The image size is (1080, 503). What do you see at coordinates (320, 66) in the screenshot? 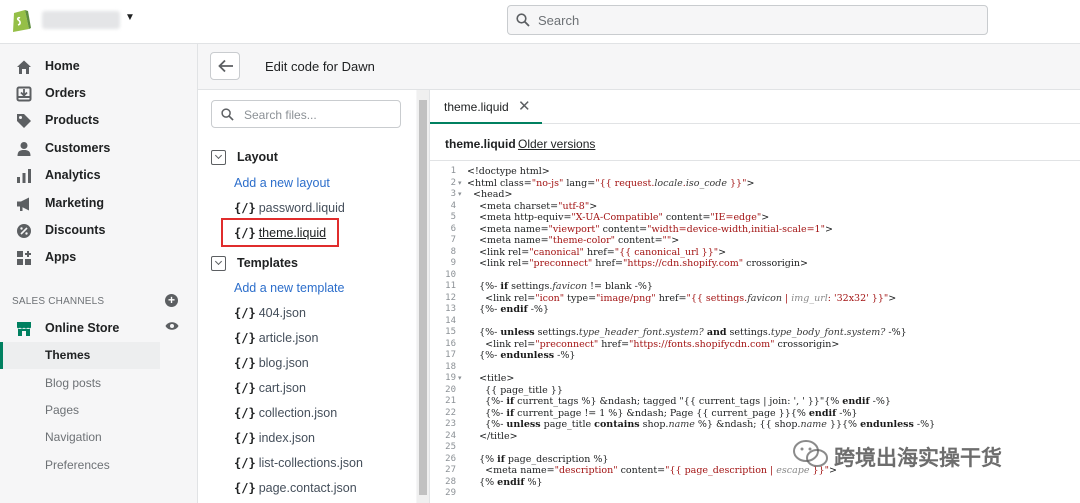
I see `page-title: Edit code for Dawn` at bounding box center [320, 66].